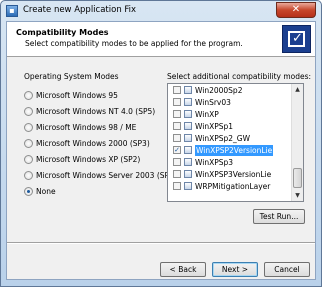 This screenshot has width=322, height=287. Describe the element at coordinates (297, 89) in the screenshot. I see `scroll-up-arrow-icon: ▲` at that location.